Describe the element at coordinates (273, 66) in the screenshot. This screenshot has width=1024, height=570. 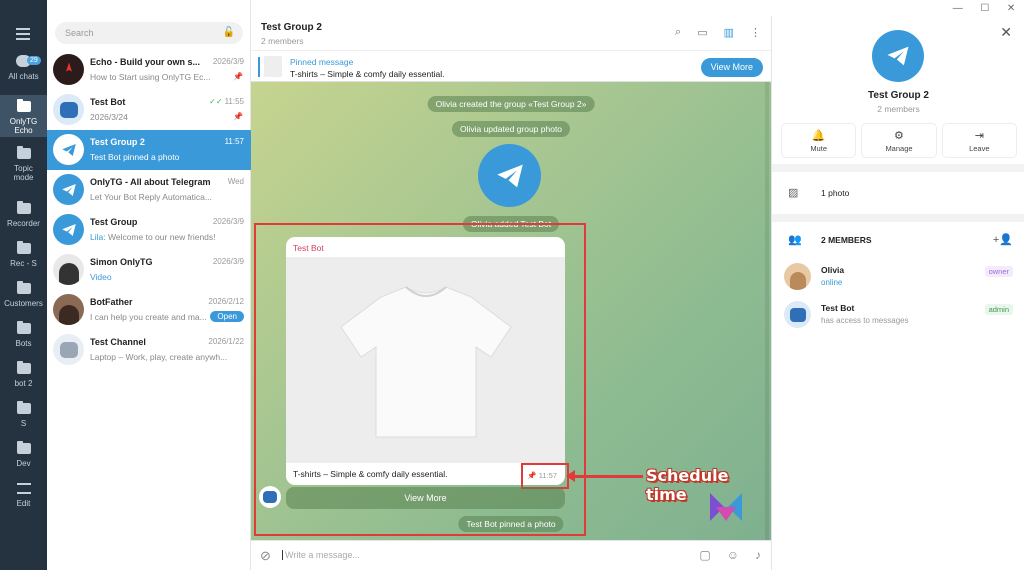
I see `pinned-thumbnail` at that location.